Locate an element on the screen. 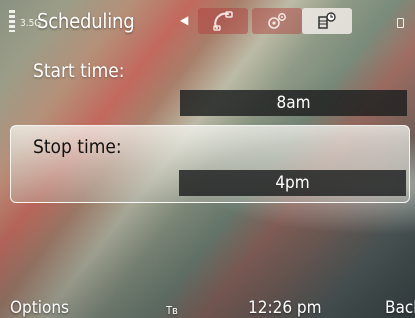 This screenshot has height=318, width=415. page-title: Scheduling is located at coordinates (86, 21).